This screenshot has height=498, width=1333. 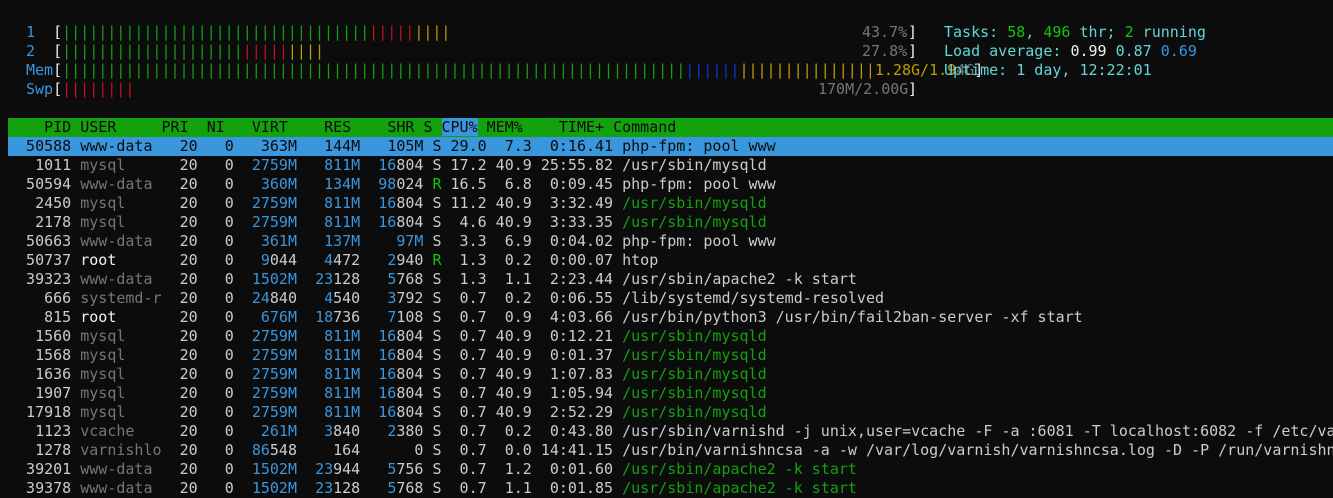 What do you see at coordinates (274, 488) in the screenshot?
I see `virt-cell: 1502M` at bounding box center [274, 488].